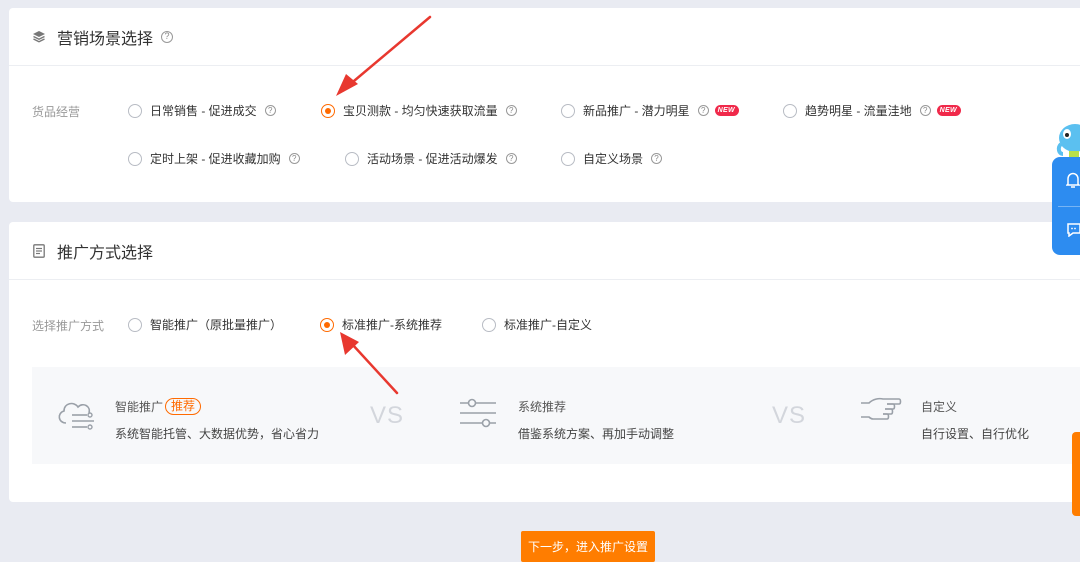  Describe the element at coordinates (1067, 140) in the screenshot. I see `mascot-icon` at that location.